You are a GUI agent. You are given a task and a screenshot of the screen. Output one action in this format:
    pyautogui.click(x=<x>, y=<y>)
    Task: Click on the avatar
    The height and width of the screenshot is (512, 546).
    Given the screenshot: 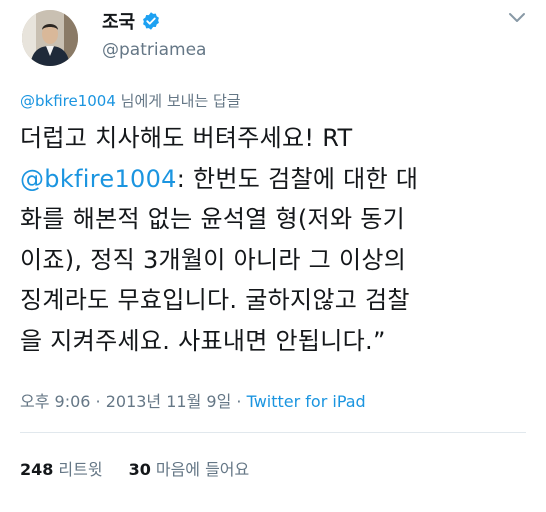 What is the action you would take?
    pyautogui.click(x=50, y=38)
    